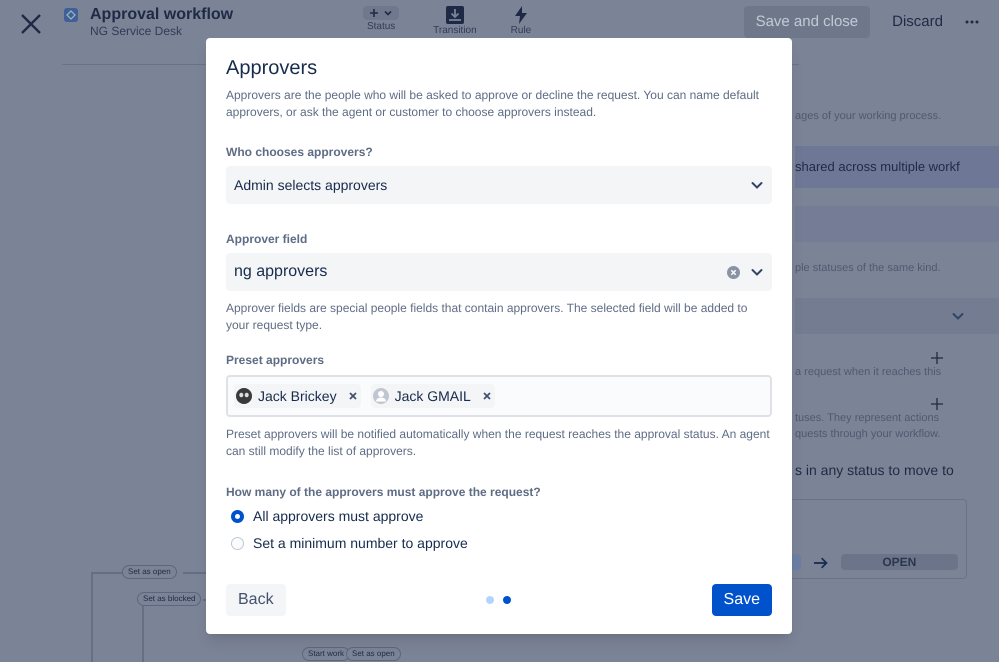  Describe the element at coordinates (31, 24) in the screenshot. I see `close-icon` at that location.